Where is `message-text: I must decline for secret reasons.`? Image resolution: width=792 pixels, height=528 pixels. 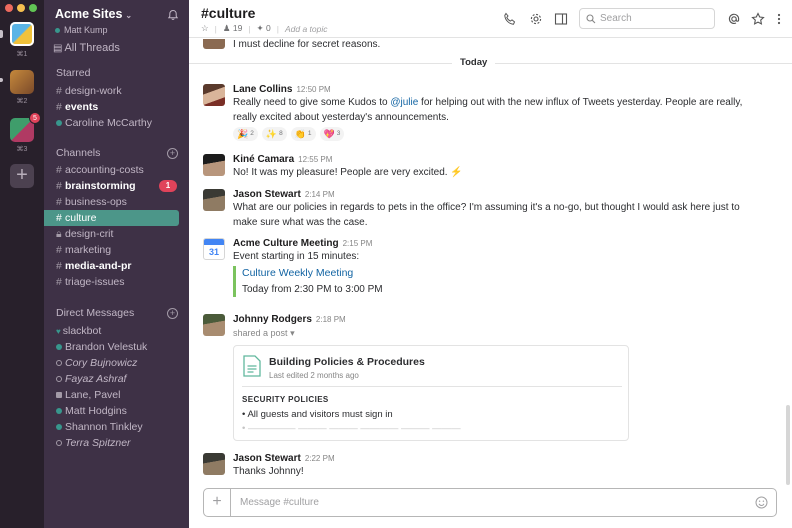
message-text: I must decline for secret reasons. is located at coordinates (307, 44).